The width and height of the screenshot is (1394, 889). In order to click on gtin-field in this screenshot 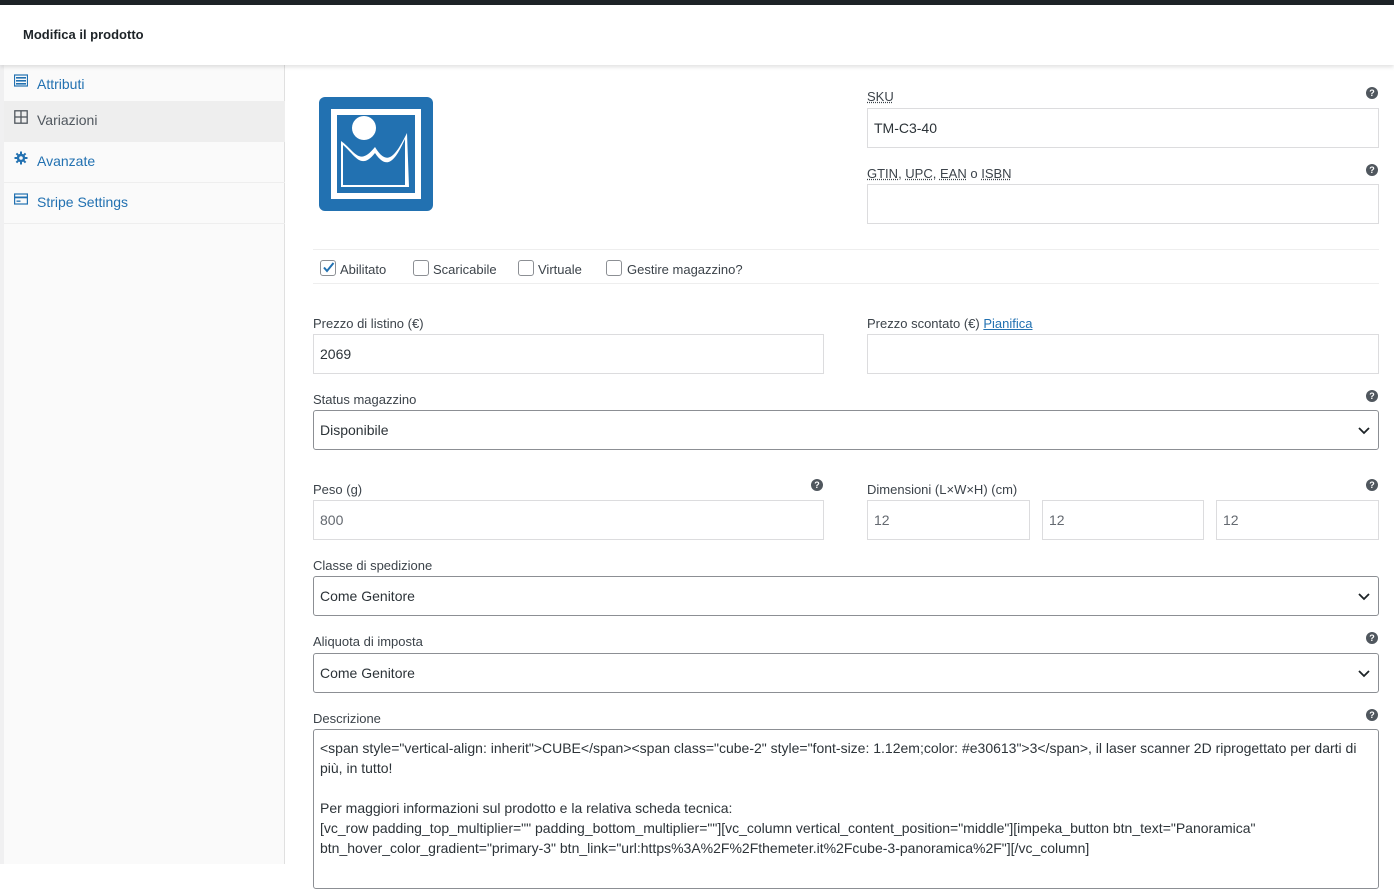, I will do `click(1123, 204)`.